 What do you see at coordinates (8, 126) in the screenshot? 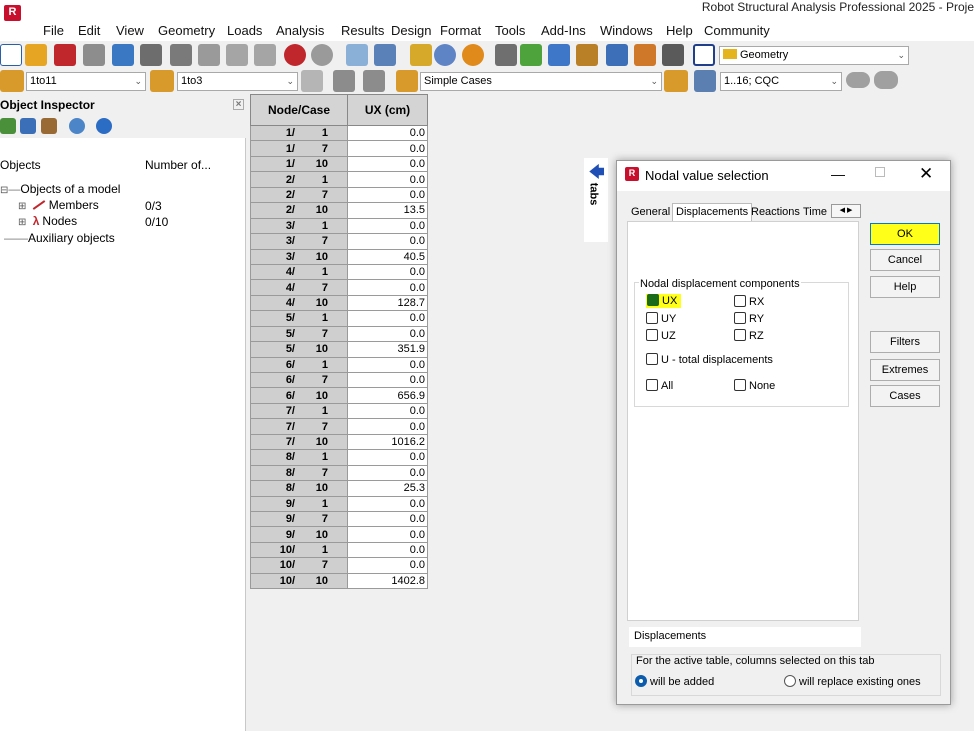
I see `tree-icon` at bounding box center [8, 126].